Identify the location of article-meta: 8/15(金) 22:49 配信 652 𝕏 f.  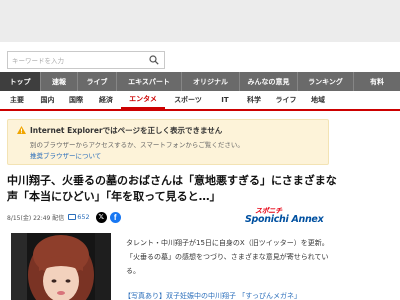
(64, 217).